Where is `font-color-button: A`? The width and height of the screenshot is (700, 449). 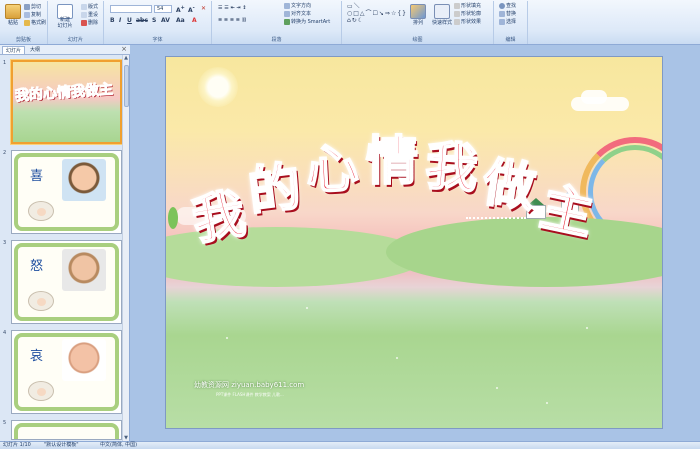
font-color-button: A is located at coordinates (194, 20).